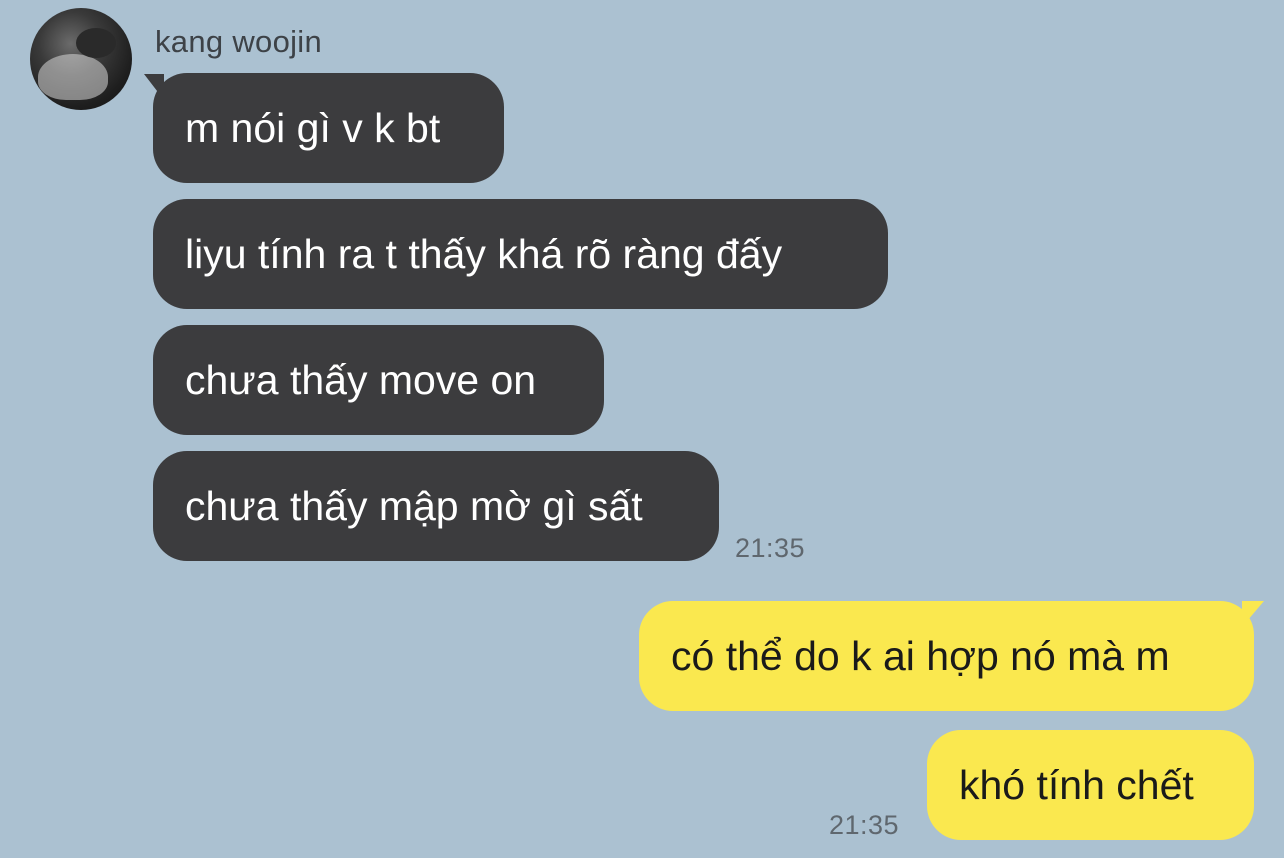  I want to click on message-text: có thể do k ai hợp nó mà m, so click(920, 655).